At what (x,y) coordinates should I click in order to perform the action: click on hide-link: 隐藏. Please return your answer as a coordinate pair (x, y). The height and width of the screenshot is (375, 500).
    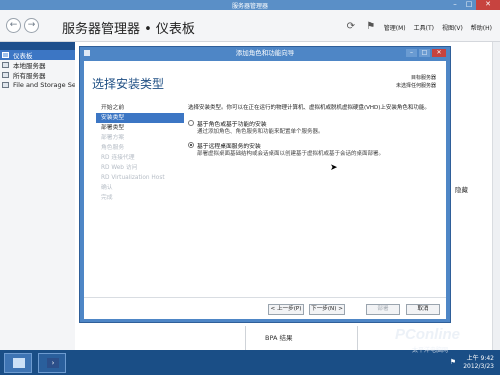
    Looking at the image, I should click on (461, 189).